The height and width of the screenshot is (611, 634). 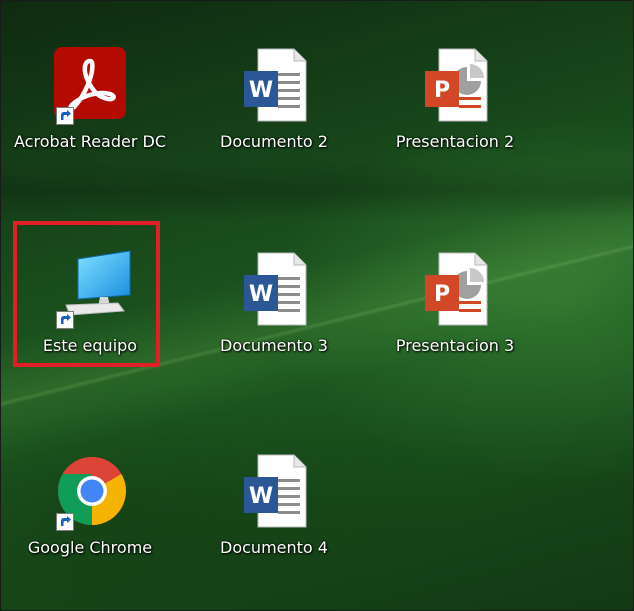 I want to click on desktop-icon-presentacion-2: P Presentacion 2, so click(x=455, y=99).